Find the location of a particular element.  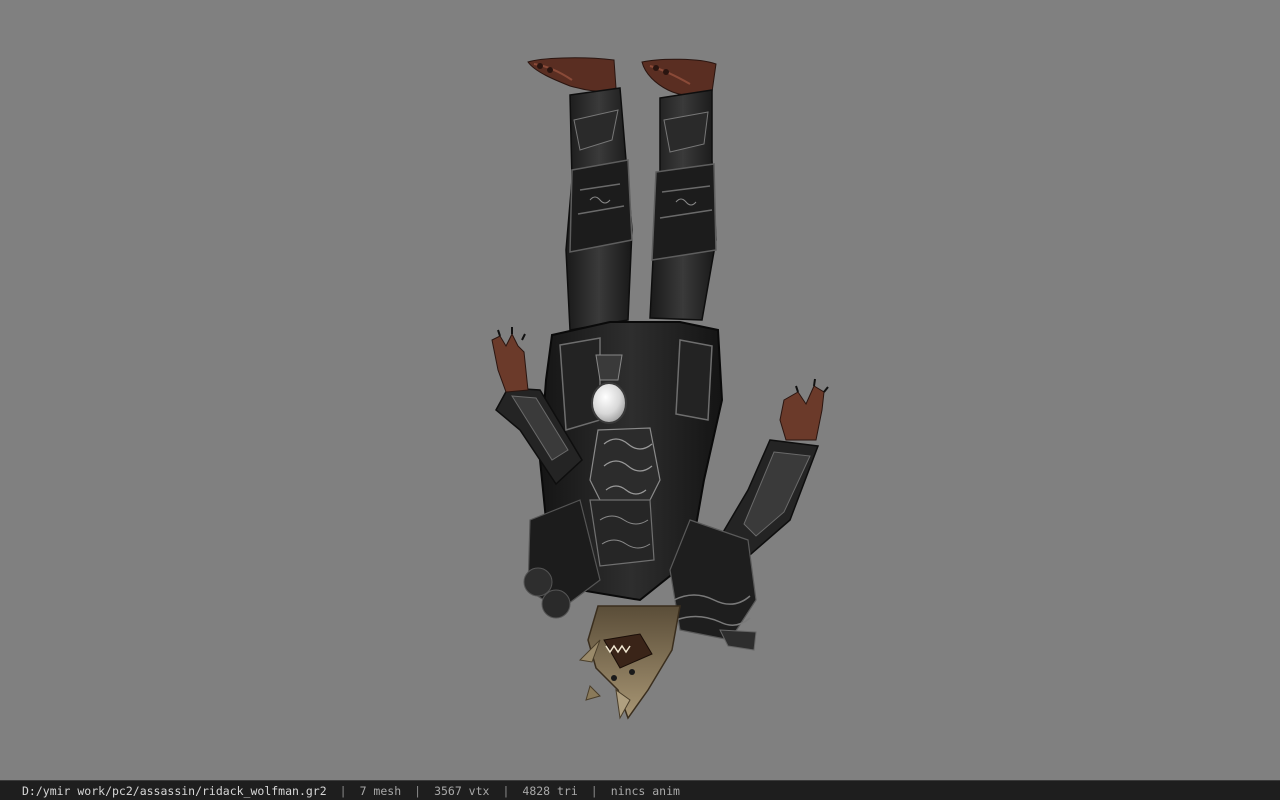

mesh-count: 7 mesh is located at coordinates (380, 790).